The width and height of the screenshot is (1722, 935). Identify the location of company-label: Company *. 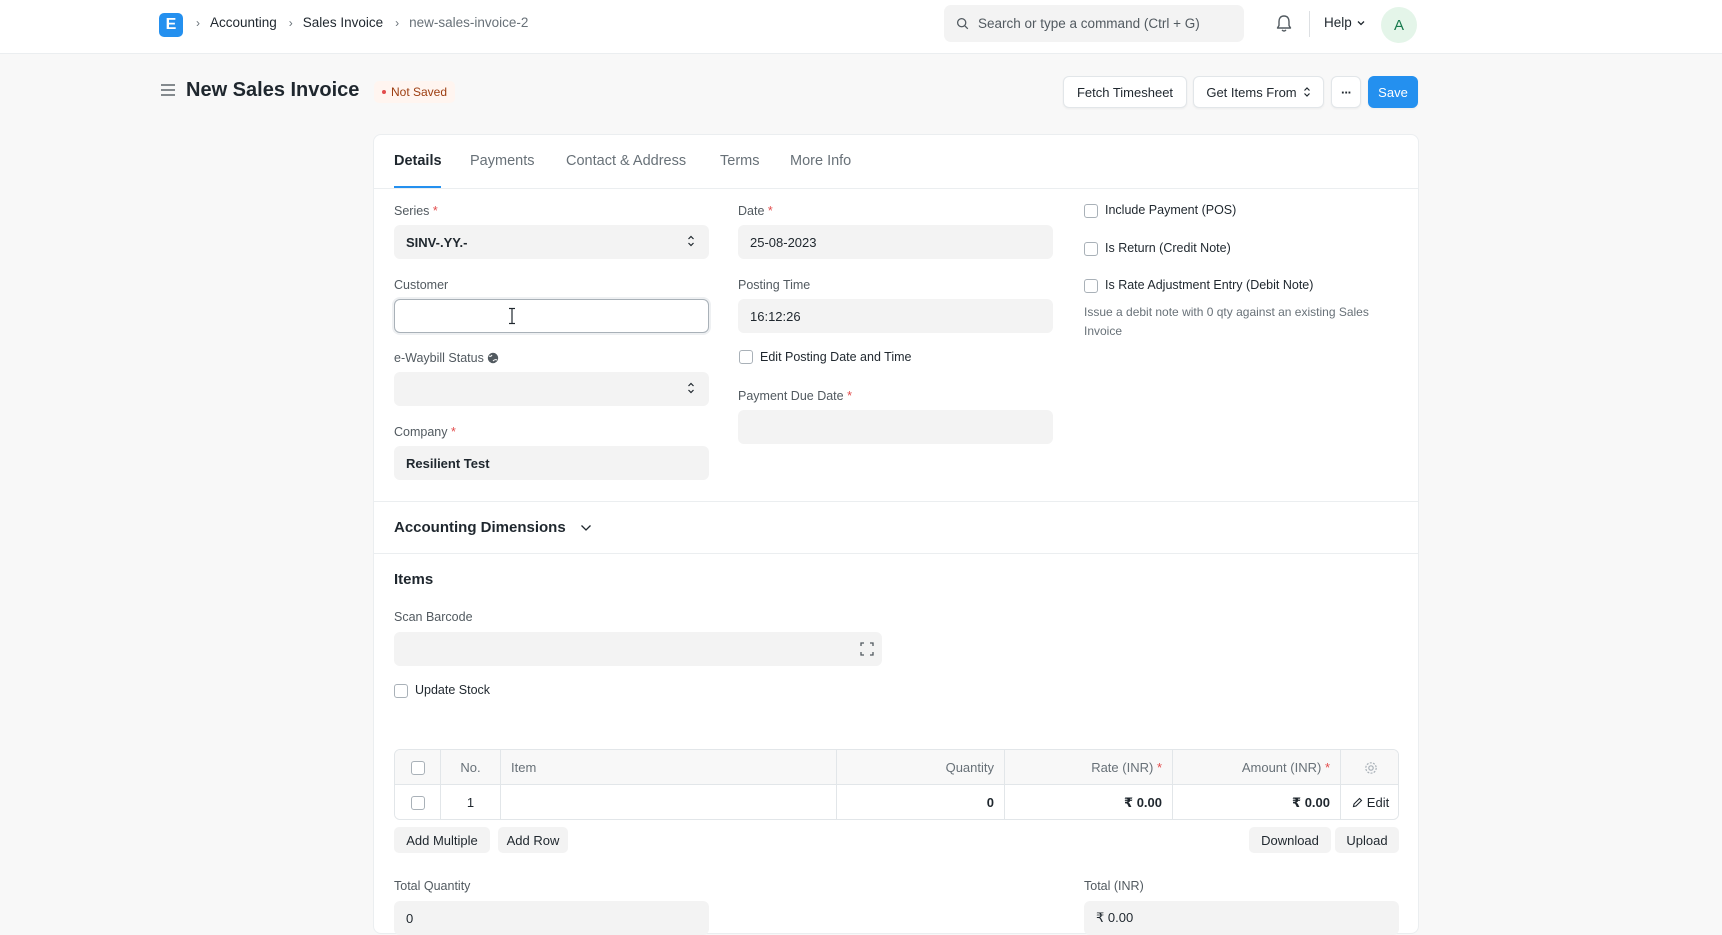
(425, 432).